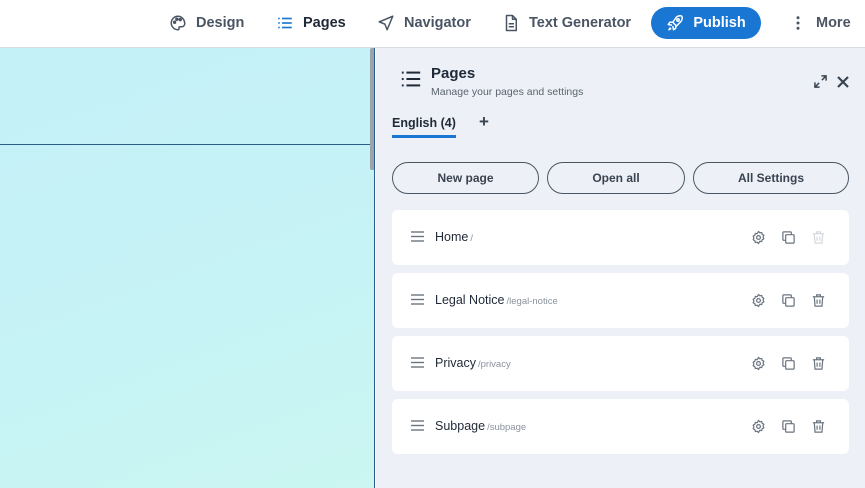 This screenshot has height=488, width=865. I want to click on navigator-label: Navigator, so click(437, 23).